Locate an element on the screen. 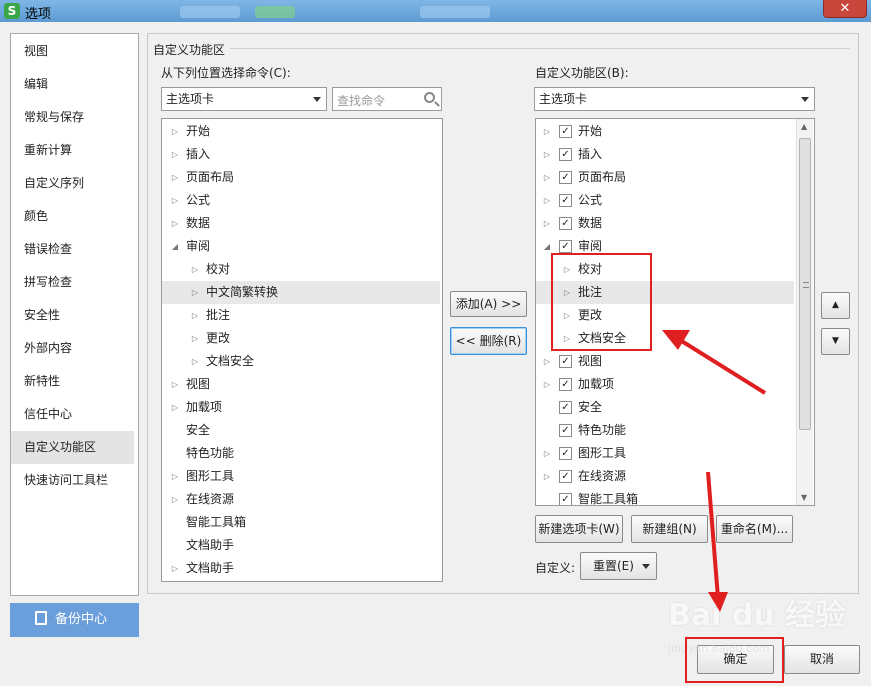 This screenshot has height=686, width=871. annotation-arrows is located at coordinates (714, 471).